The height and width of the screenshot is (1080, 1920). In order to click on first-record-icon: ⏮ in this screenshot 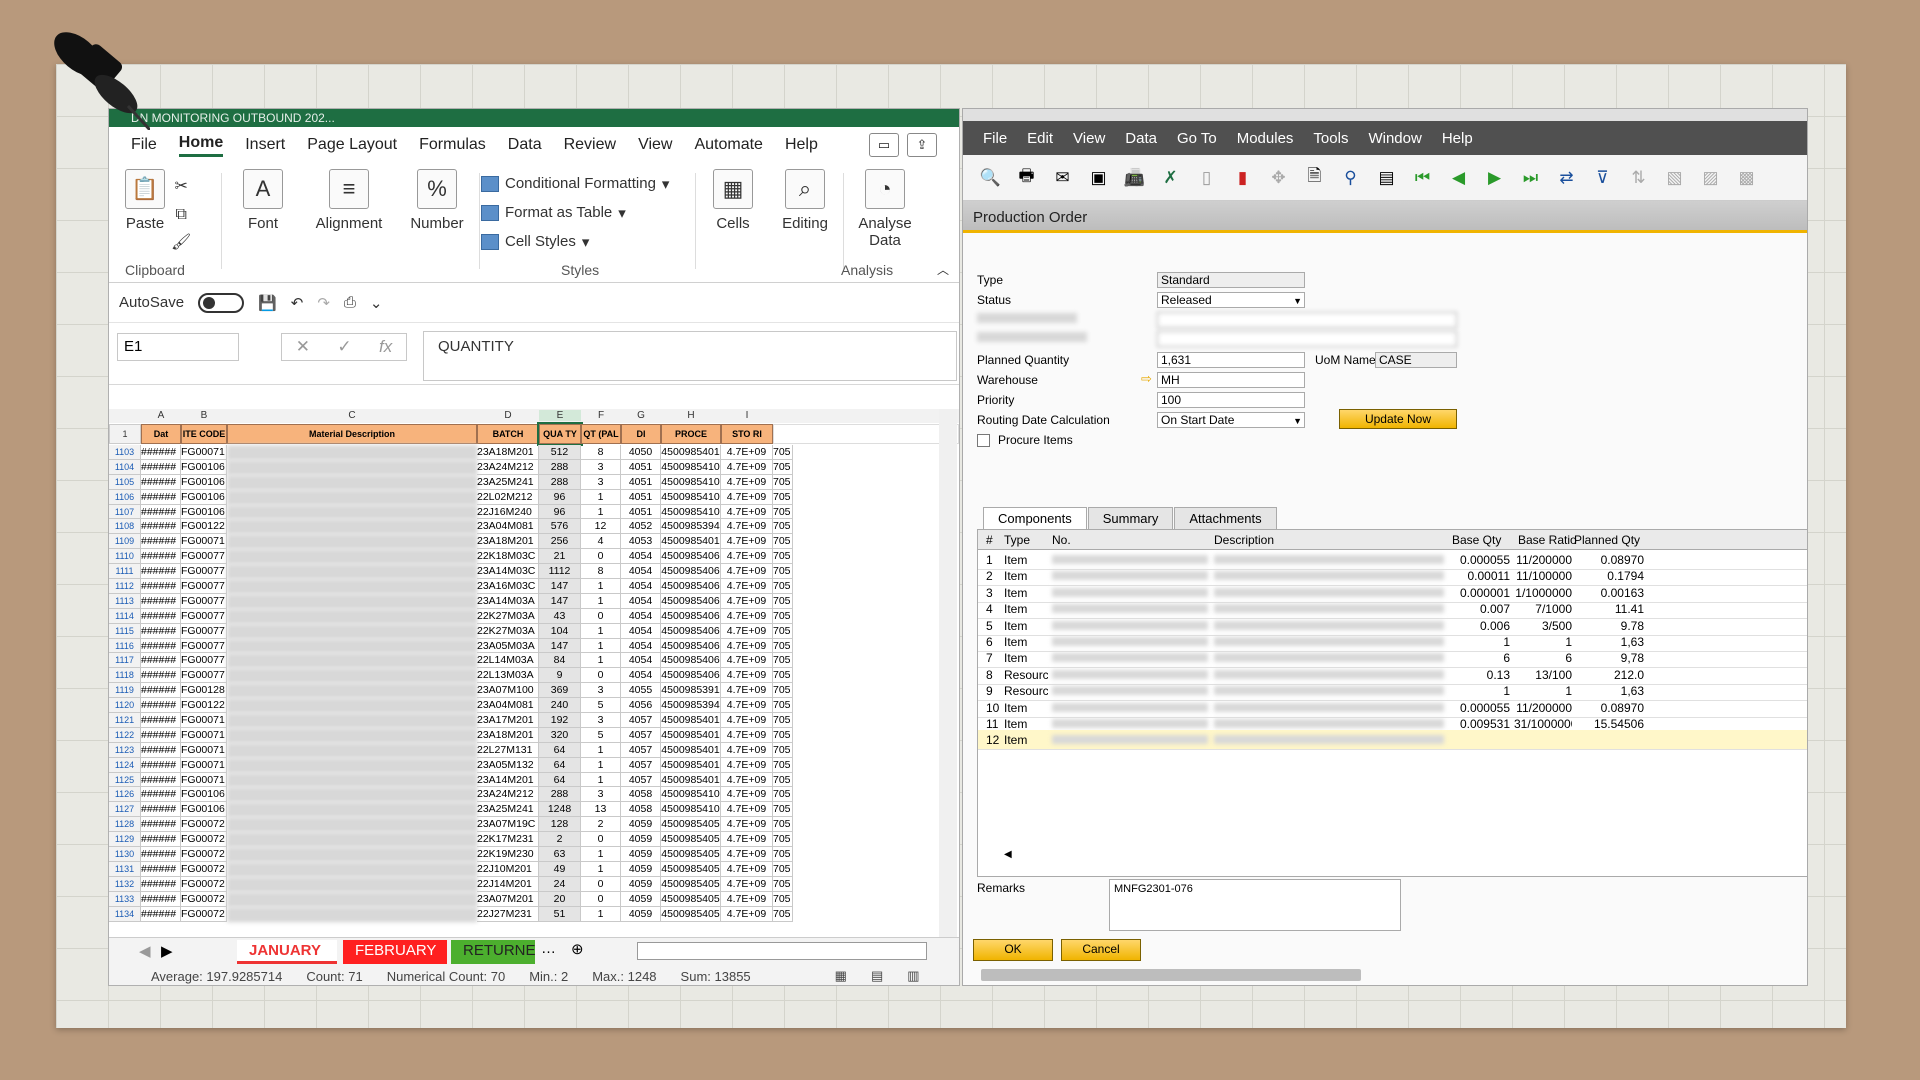, I will do `click(1422, 177)`.